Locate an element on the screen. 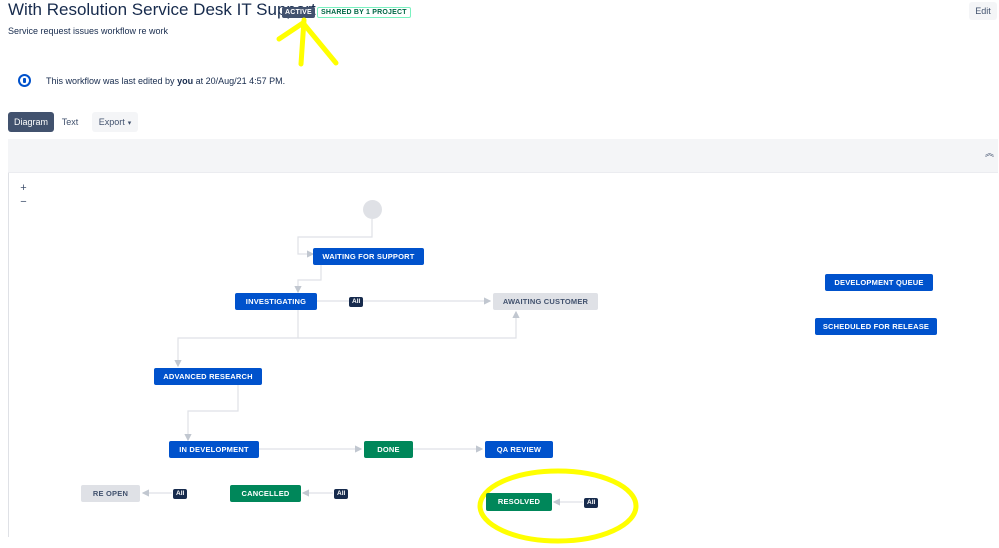 Image resolution: width=999 pixels, height=548 pixels. annotation-arrow-head is located at coordinates (307, 43).